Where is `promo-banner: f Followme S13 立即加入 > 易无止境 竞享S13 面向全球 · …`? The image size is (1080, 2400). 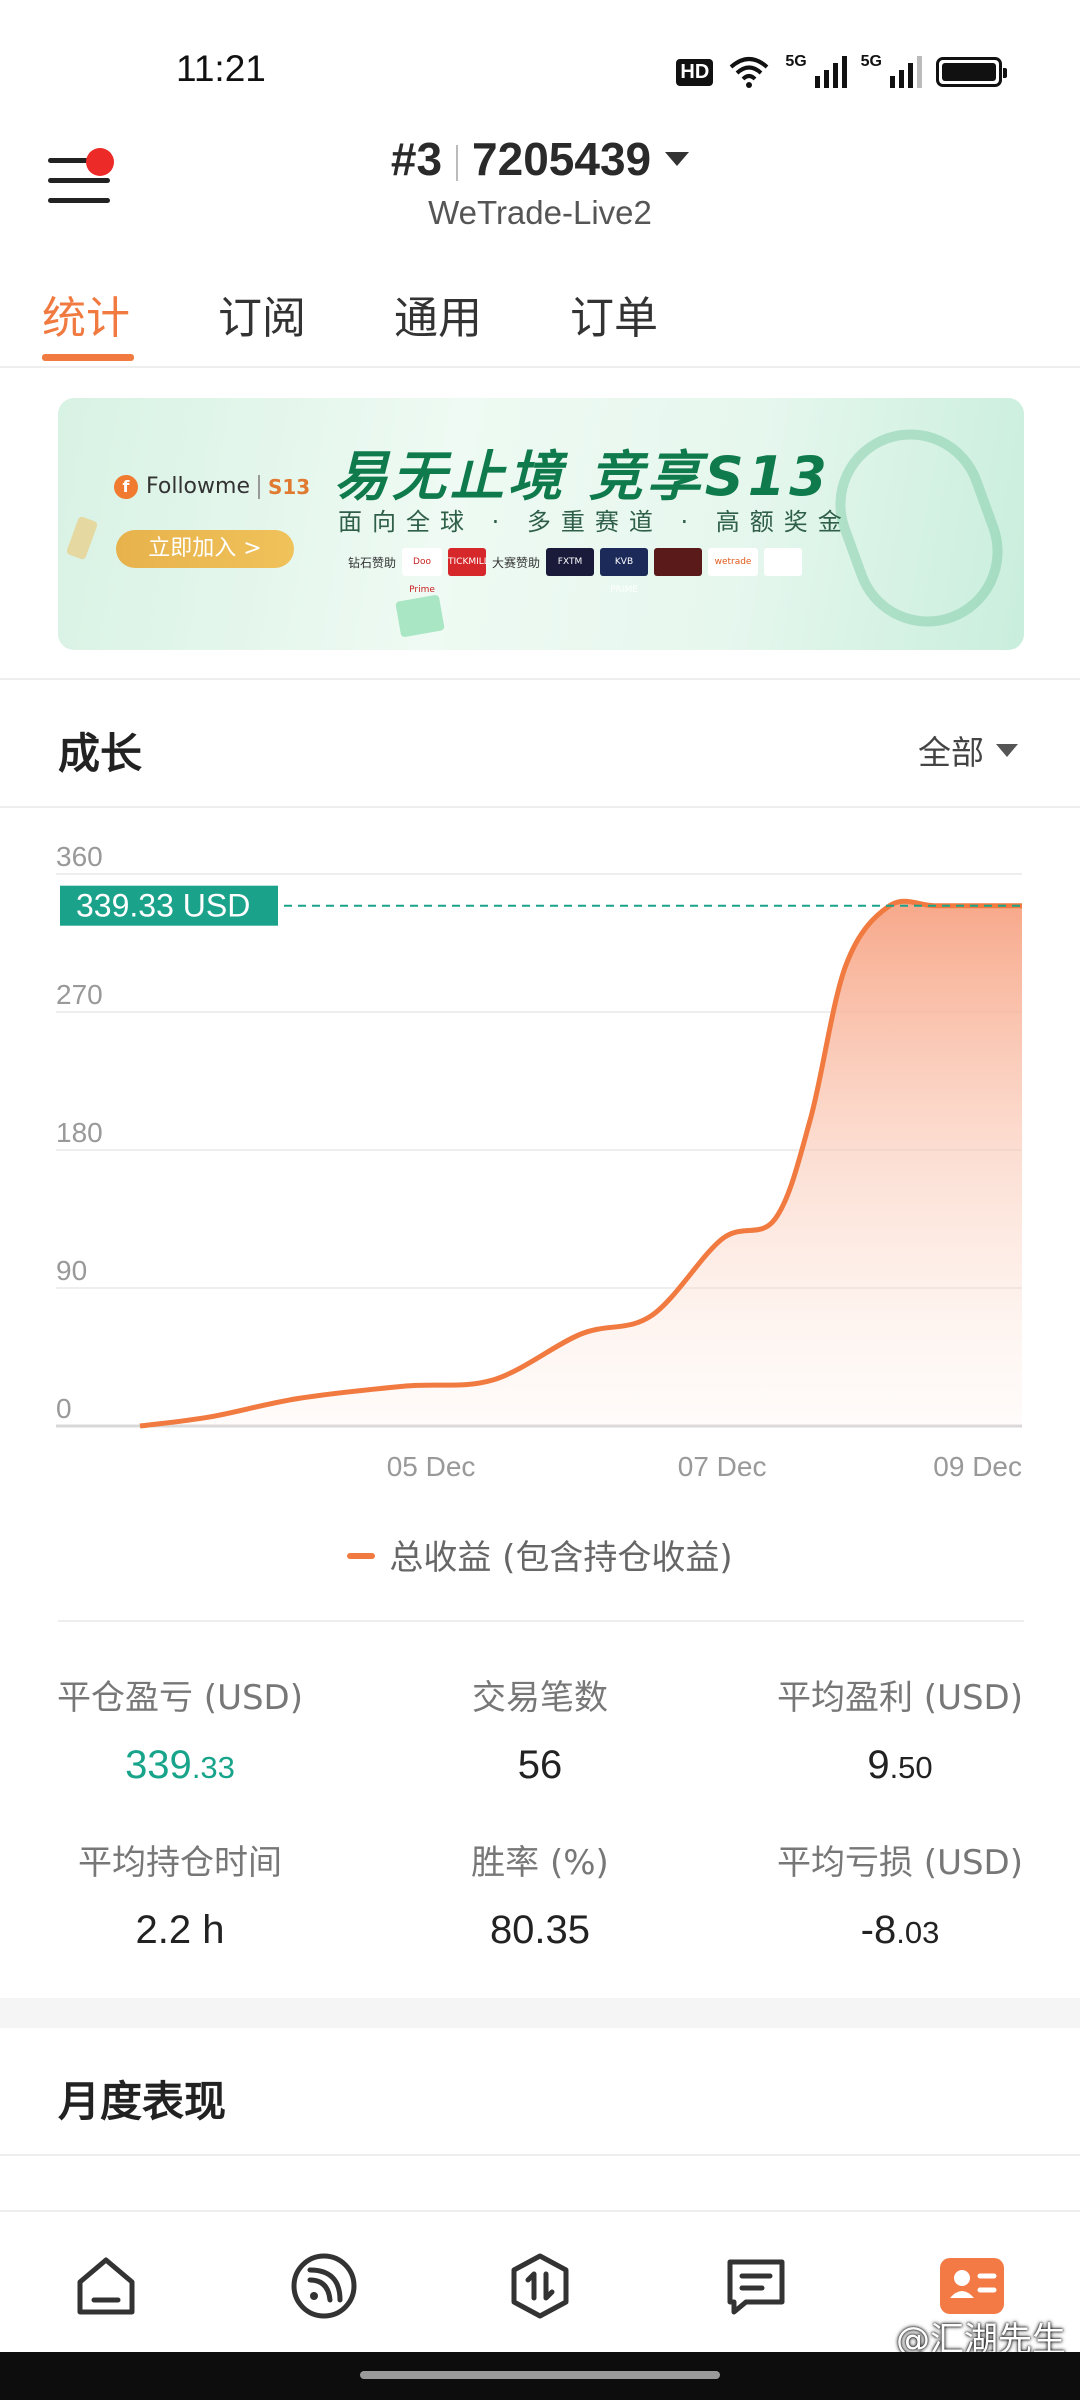 promo-banner: f Followme S13 立即加入 > 易无止境 竞享S13 面向全球 · … is located at coordinates (541, 524).